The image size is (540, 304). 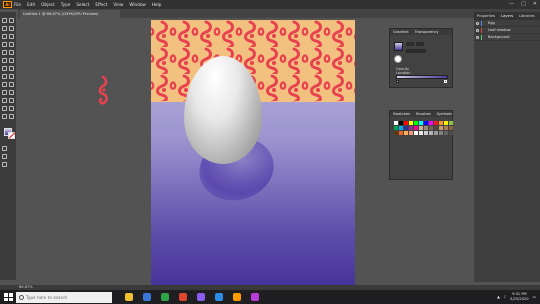 What do you see at coordinates (4, 100) in the screenshot?
I see `eyedropper-tool-icon` at bounding box center [4, 100].